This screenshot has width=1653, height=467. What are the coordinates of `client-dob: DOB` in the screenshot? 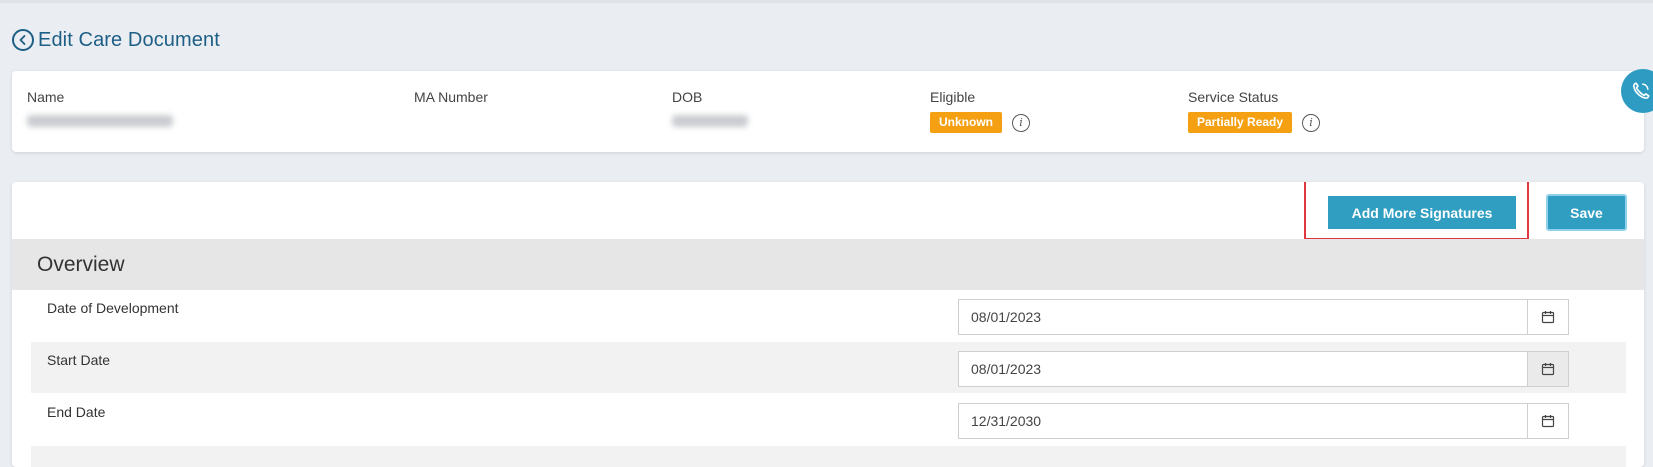 It's located at (710, 108).